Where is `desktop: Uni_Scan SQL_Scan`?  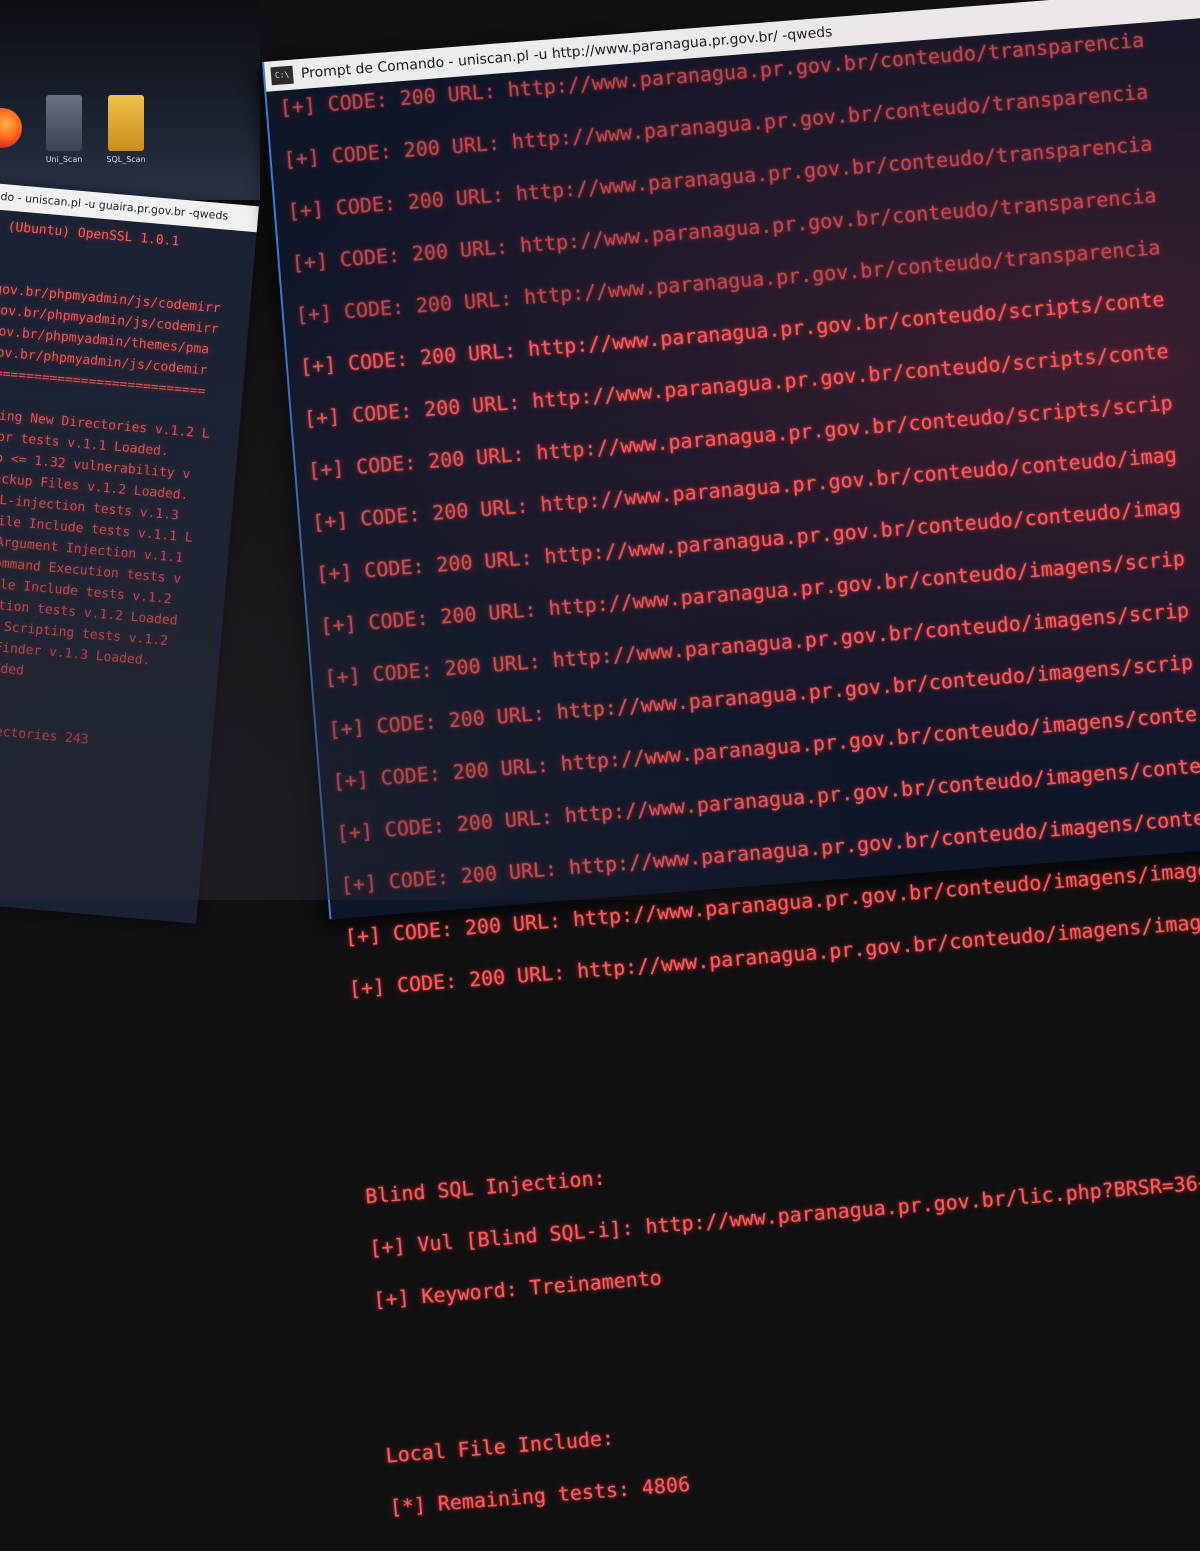
desktop: Uni_Scan SQL_Scan is located at coordinates (130, 100).